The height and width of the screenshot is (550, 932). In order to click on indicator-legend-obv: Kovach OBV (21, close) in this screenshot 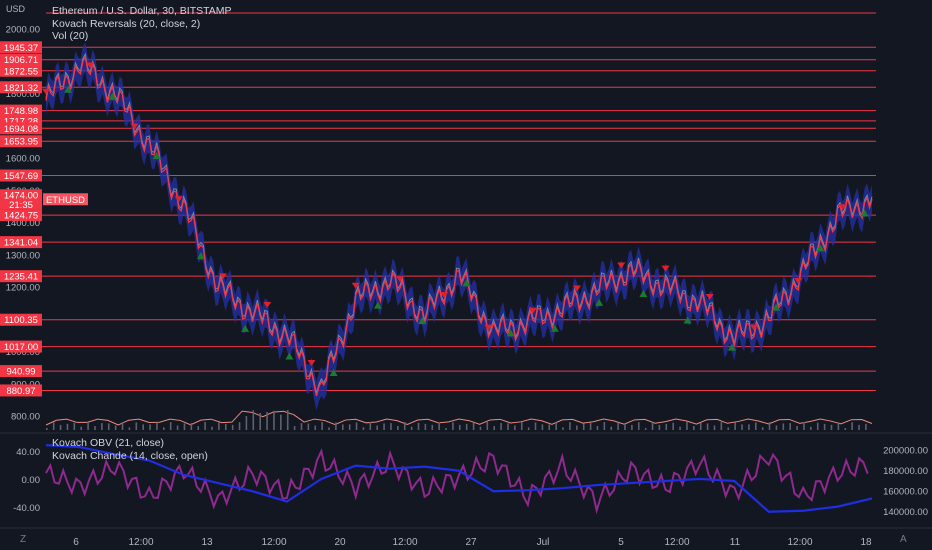, I will do `click(108, 443)`.